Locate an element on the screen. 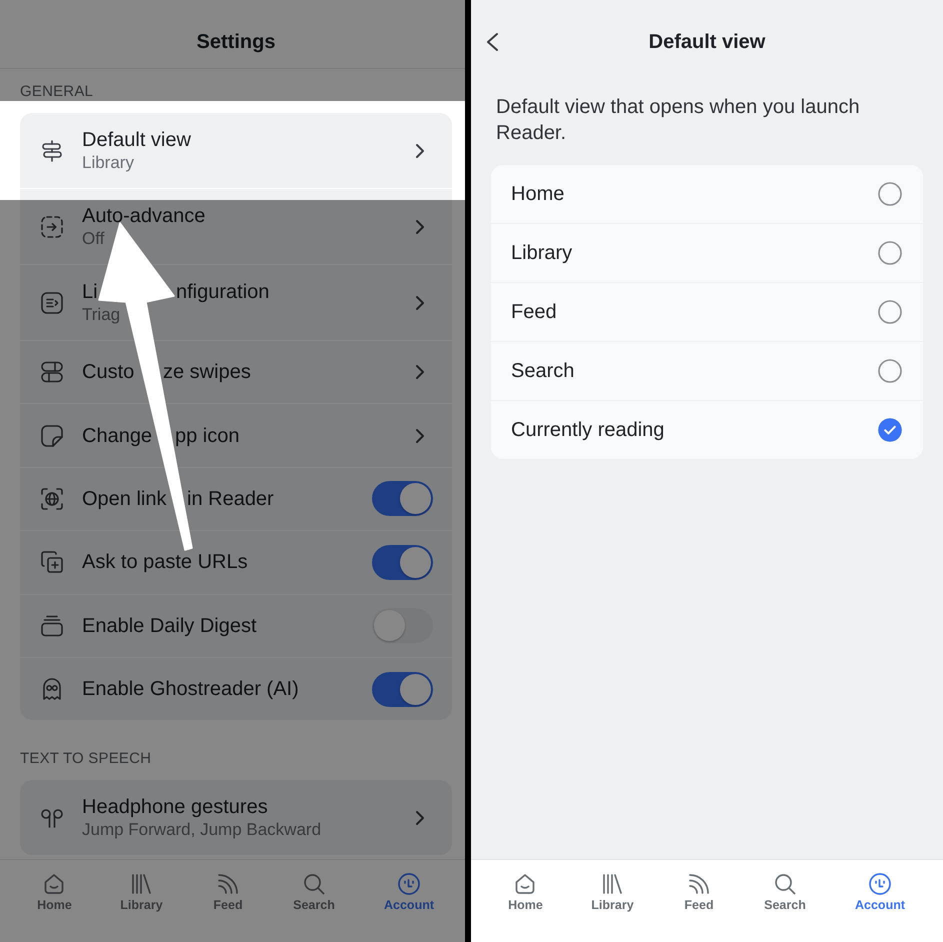 The image size is (943, 942). row-title: Ask to paste URLs is located at coordinates (165, 562).